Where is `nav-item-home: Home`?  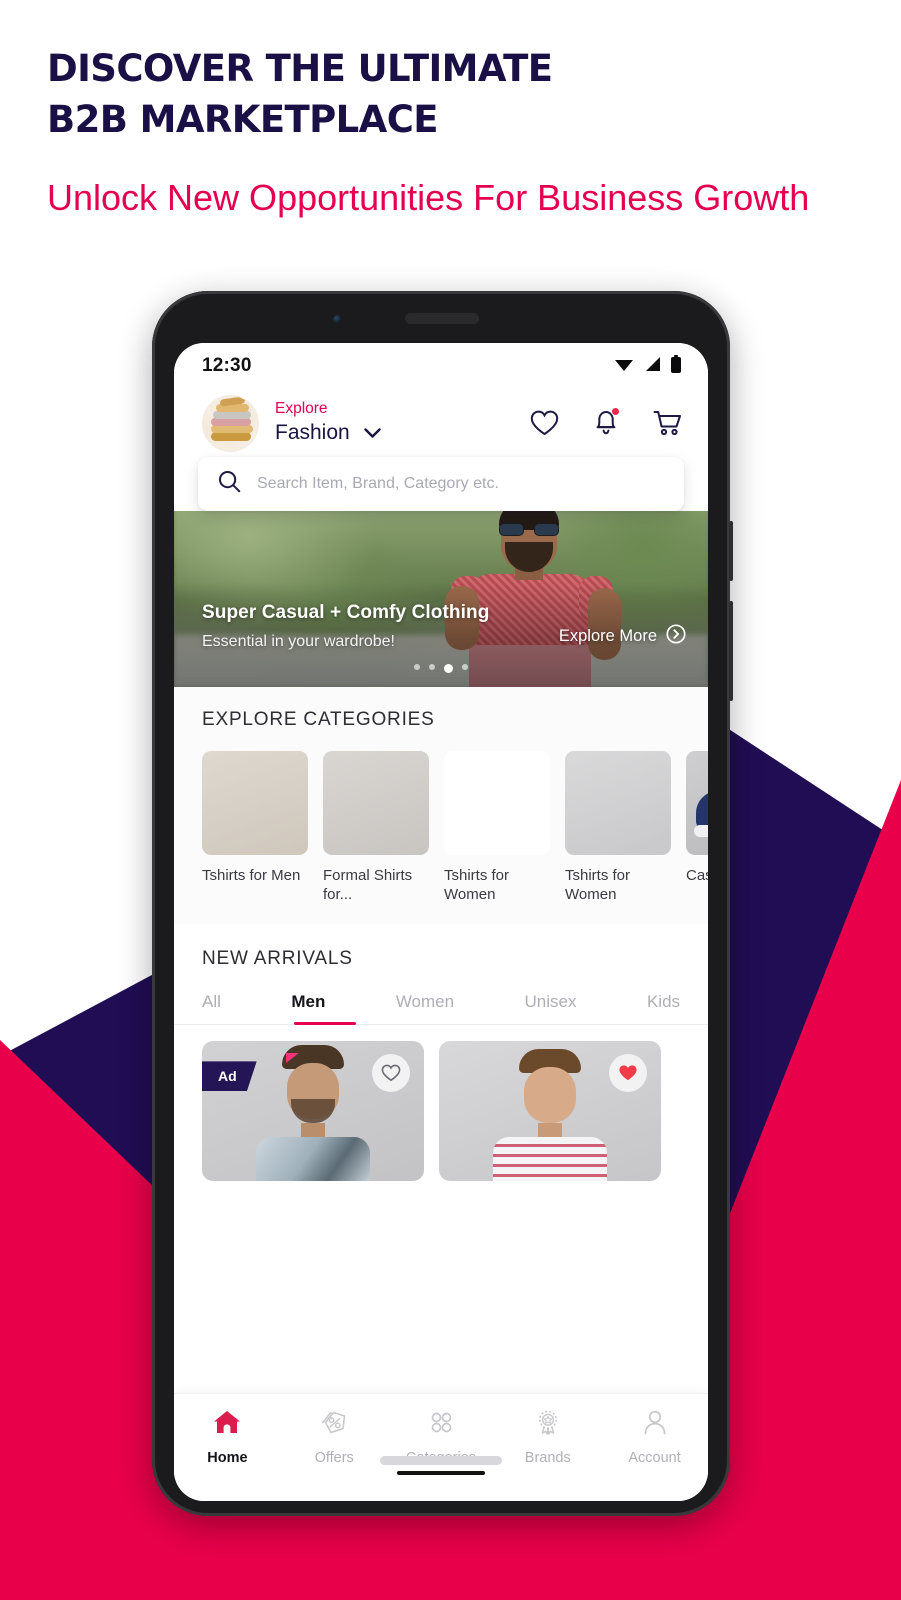
nav-item-home: Home is located at coordinates (227, 1437).